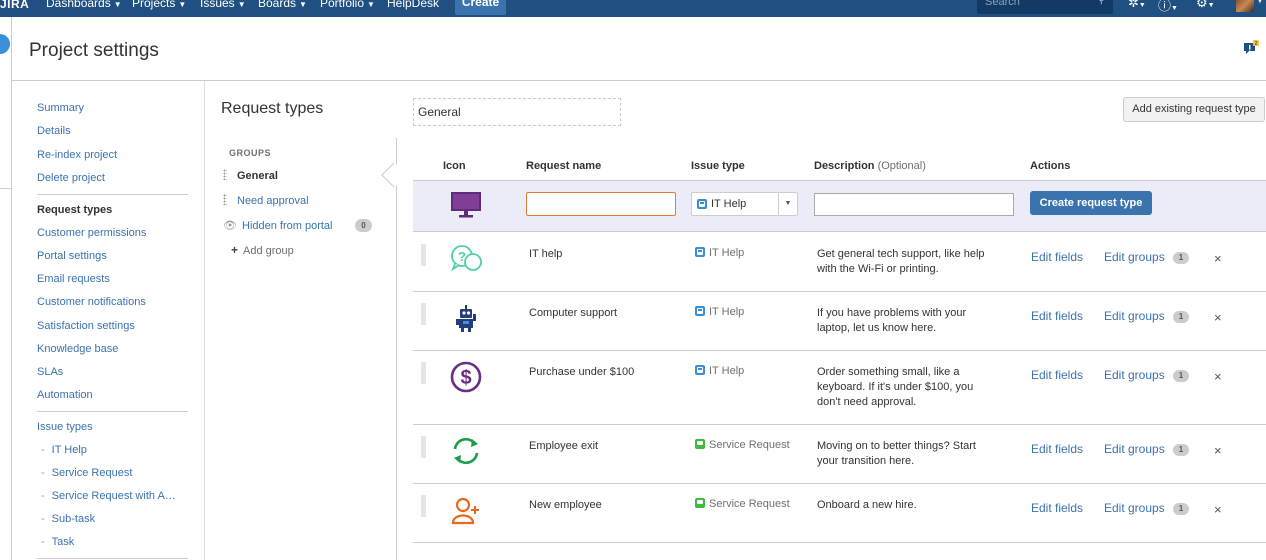 The width and height of the screenshot is (1266, 560). Describe the element at coordinates (480, 7) in the screenshot. I see `create-button: Create` at that location.